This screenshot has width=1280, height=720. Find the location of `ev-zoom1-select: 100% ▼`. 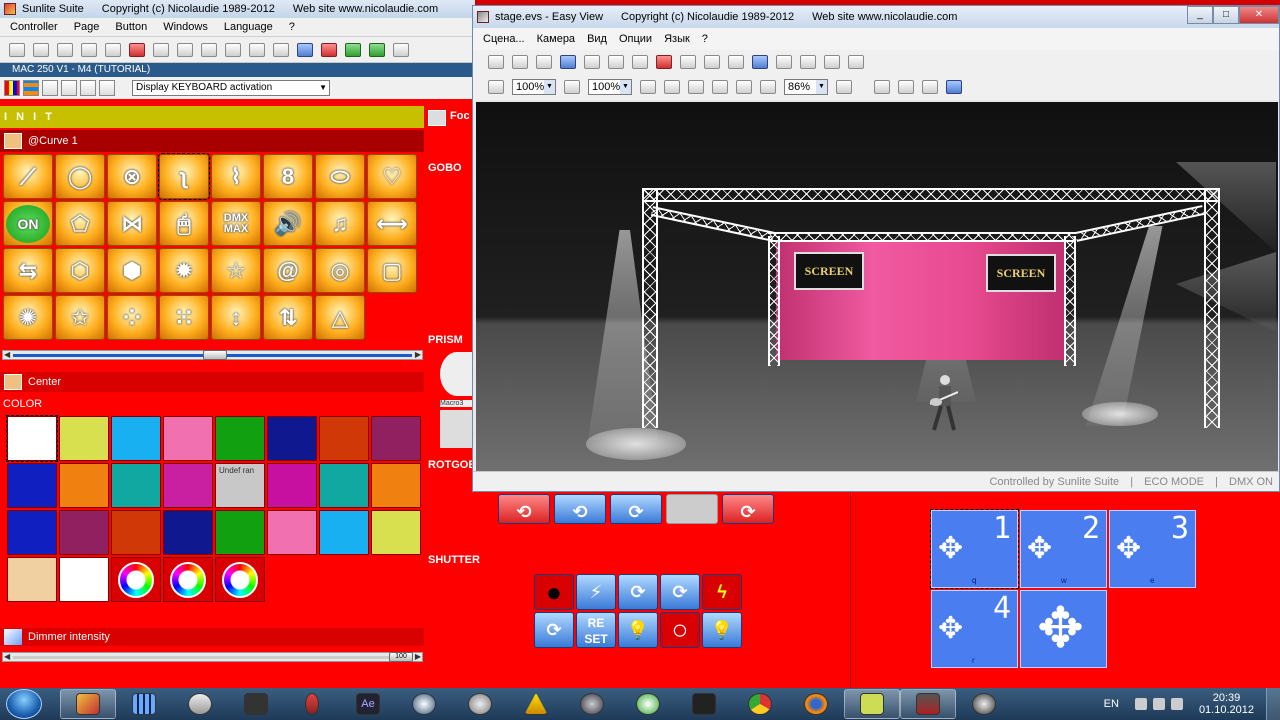

ev-zoom1-select: 100% ▼ is located at coordinates (534, 87).